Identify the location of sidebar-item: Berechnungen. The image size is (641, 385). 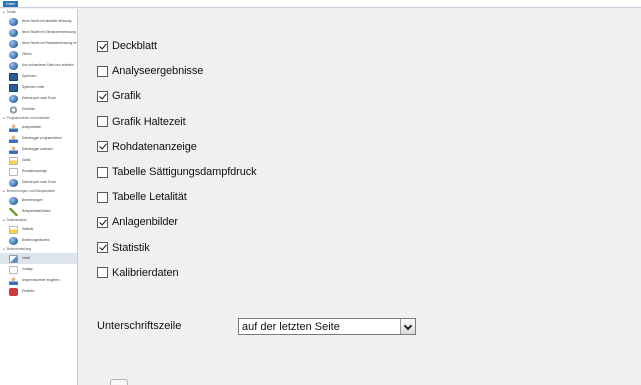
(38, 200).